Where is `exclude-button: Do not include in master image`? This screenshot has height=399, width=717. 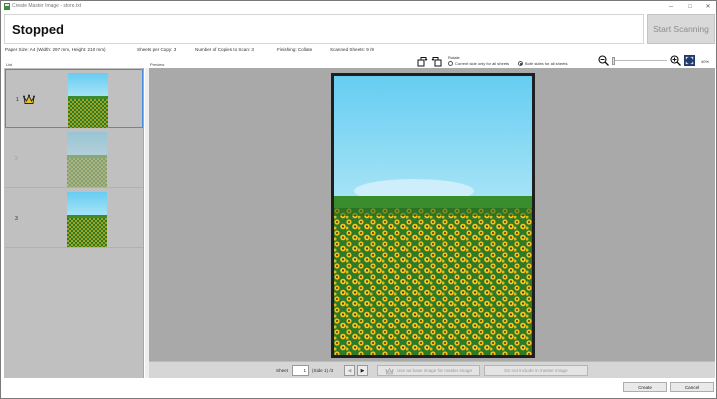 exclude-button: Do not include in master image is located at coordinates (536, 370).